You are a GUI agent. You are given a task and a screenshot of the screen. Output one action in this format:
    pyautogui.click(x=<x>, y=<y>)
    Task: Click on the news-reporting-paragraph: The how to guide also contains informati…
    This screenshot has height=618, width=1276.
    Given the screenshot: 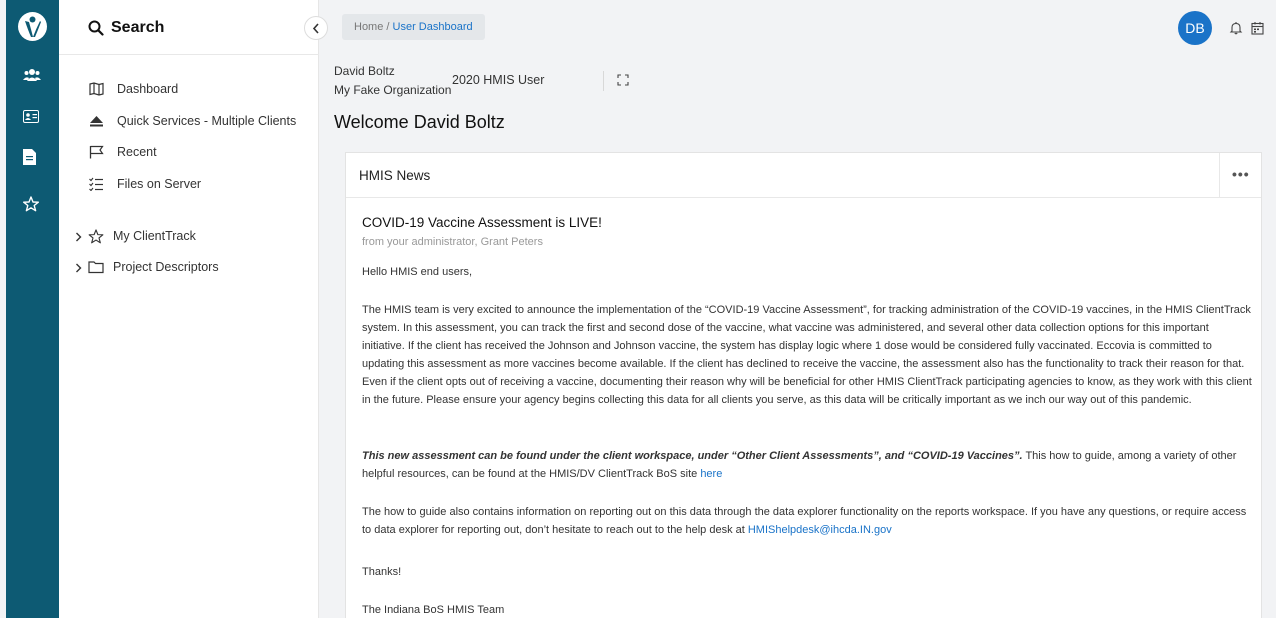 What is the action you would take?
    pyautogui.click(x=807, y=521)
    